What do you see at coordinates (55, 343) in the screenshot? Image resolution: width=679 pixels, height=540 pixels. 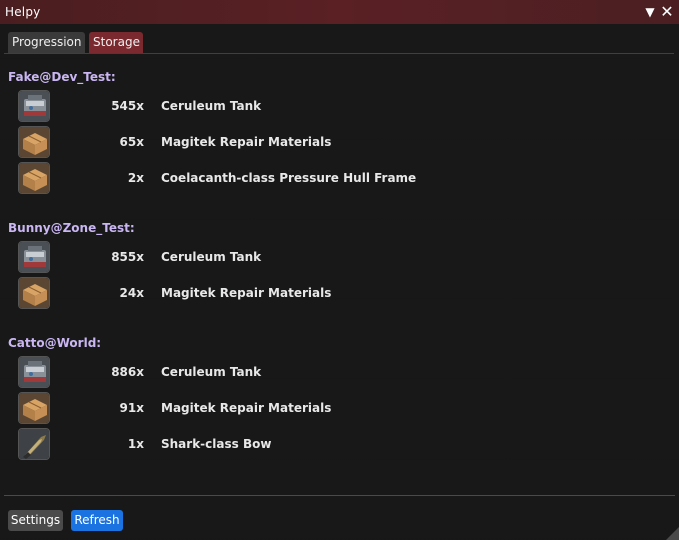 I see `character-name: Catto@World:` at bounding box center [55, 343].